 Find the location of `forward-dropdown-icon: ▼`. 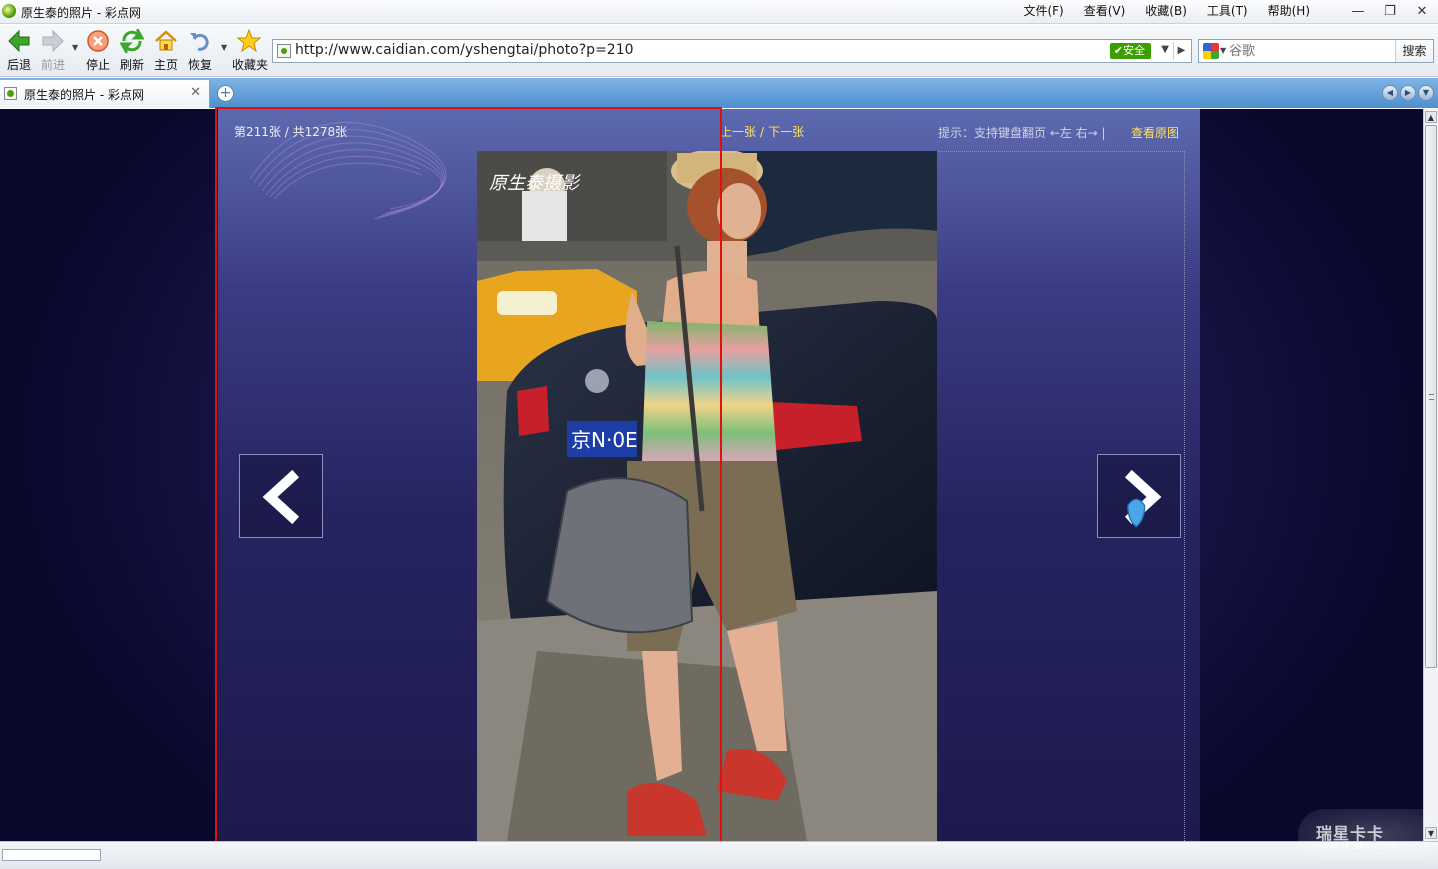

forward-dropdown-icon: ▼ is located at coordinates (75, 47).